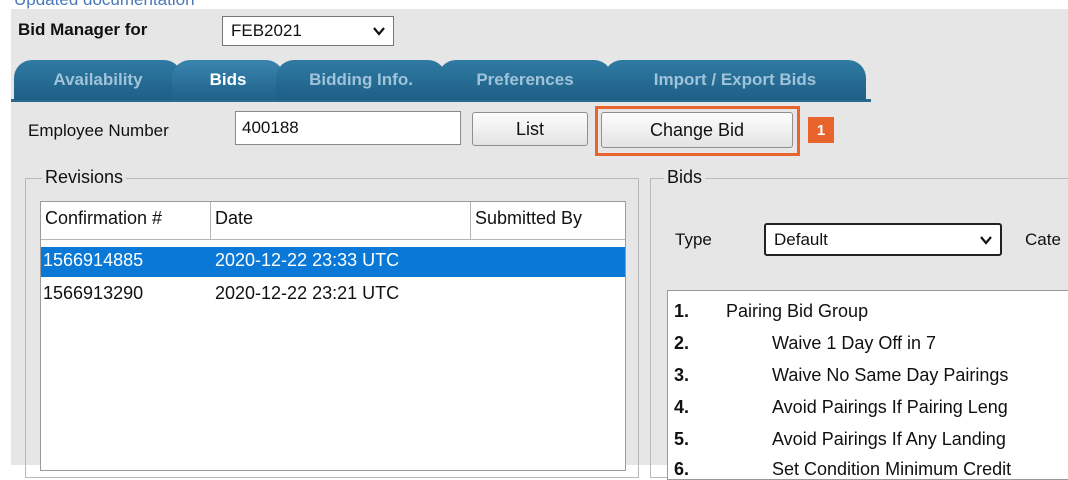 This screenshot has height=480, width=1068. I want to click on list-button-label: List, so click(529, 128).